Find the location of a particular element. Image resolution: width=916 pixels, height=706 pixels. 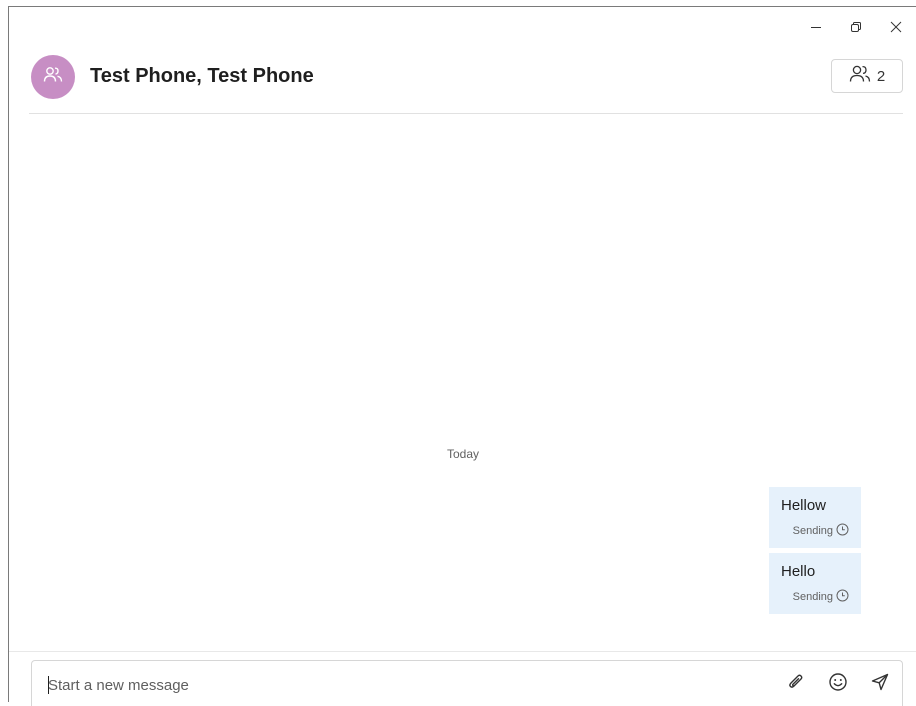

message-bubble: Hellow Sending is located at coordinates (815, 517).